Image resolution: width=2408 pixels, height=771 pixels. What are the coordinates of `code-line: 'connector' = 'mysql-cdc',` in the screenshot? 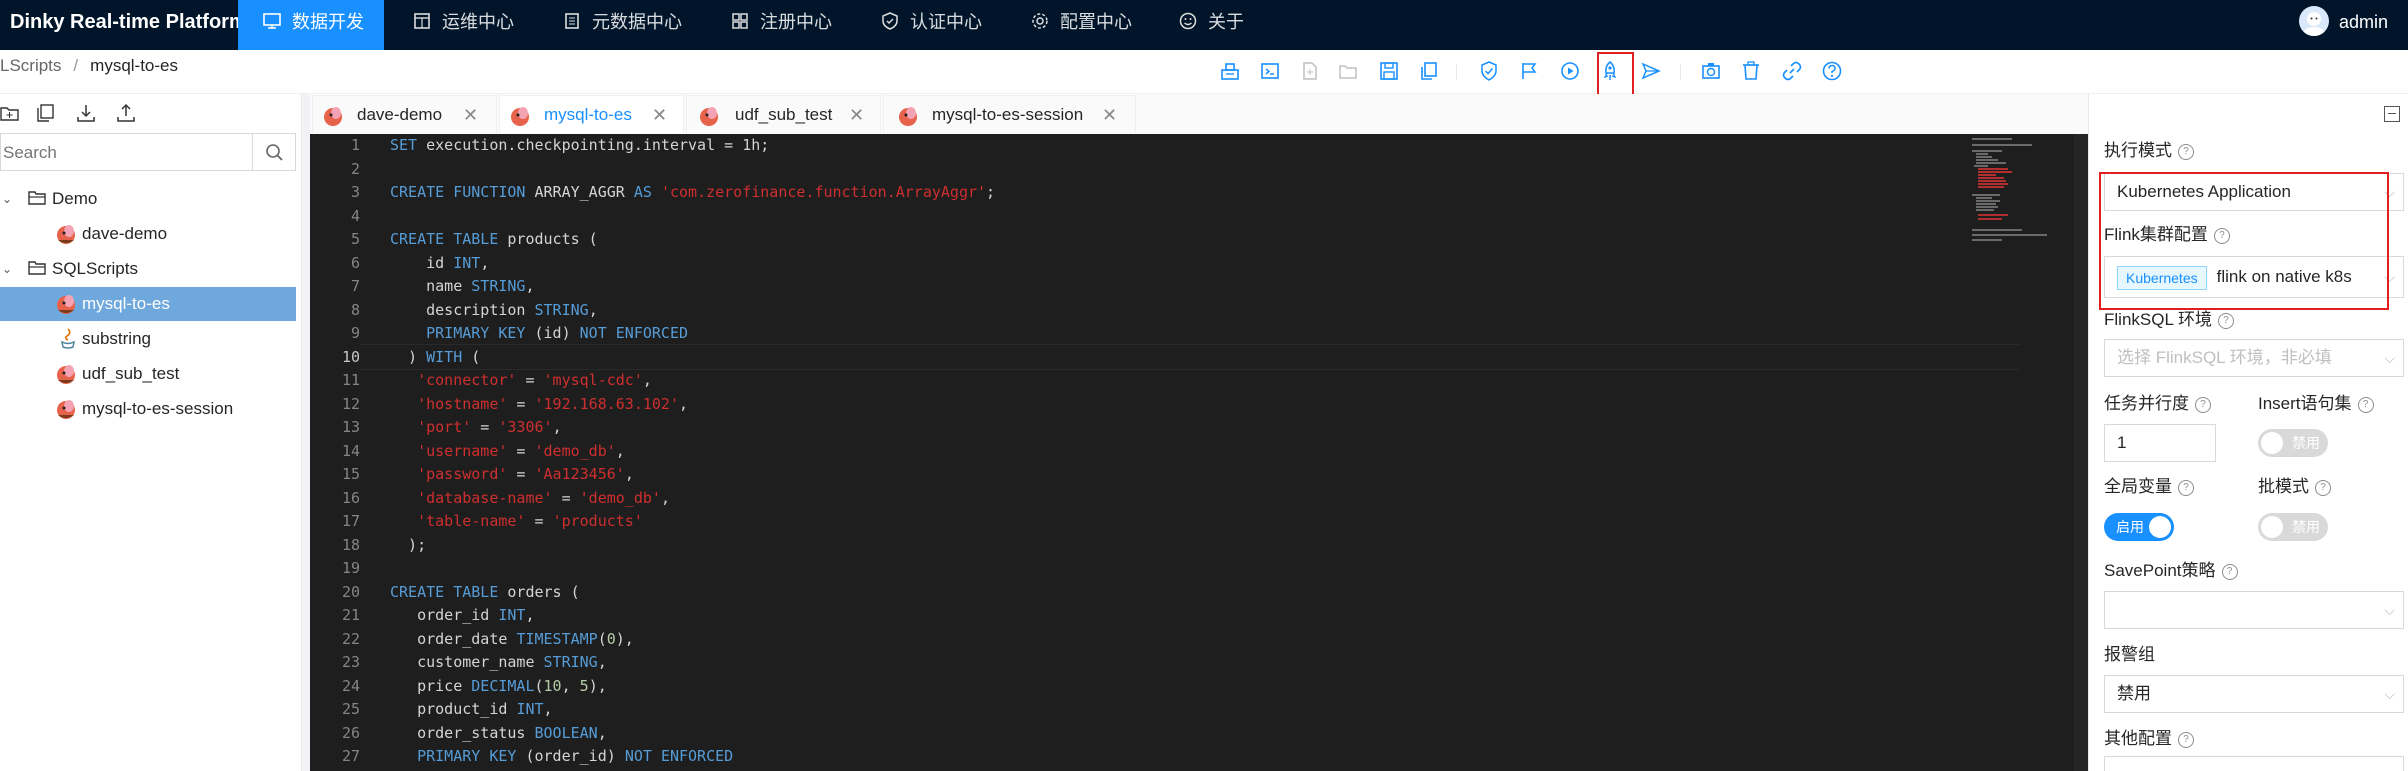 It's located at (534, 380).